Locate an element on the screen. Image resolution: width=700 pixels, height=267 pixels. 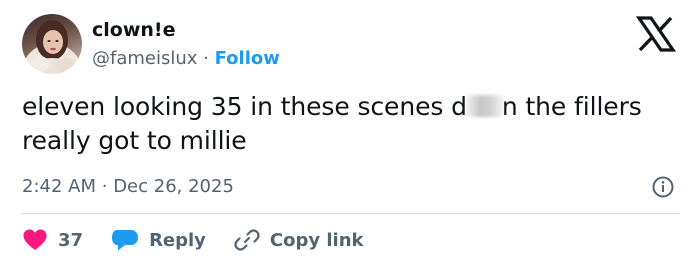
x-logo-icon is located at coordinates (656, 34).